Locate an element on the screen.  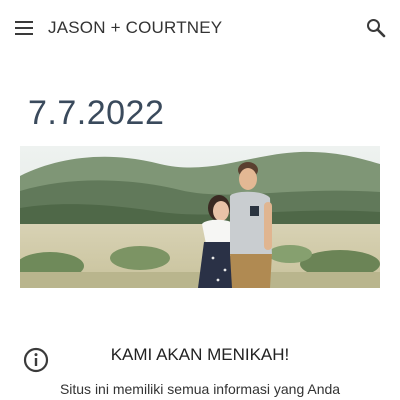
site-header: JASON + COURTNEY is located at coordinates (200, 28).